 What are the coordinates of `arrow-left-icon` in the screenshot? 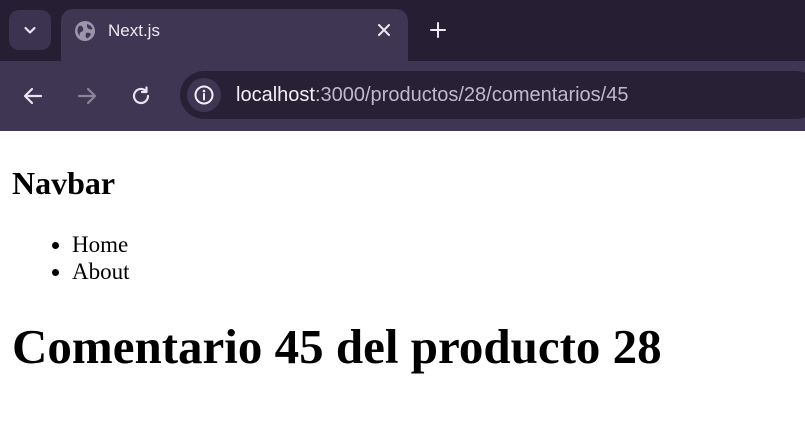 It's located at (33, 96).